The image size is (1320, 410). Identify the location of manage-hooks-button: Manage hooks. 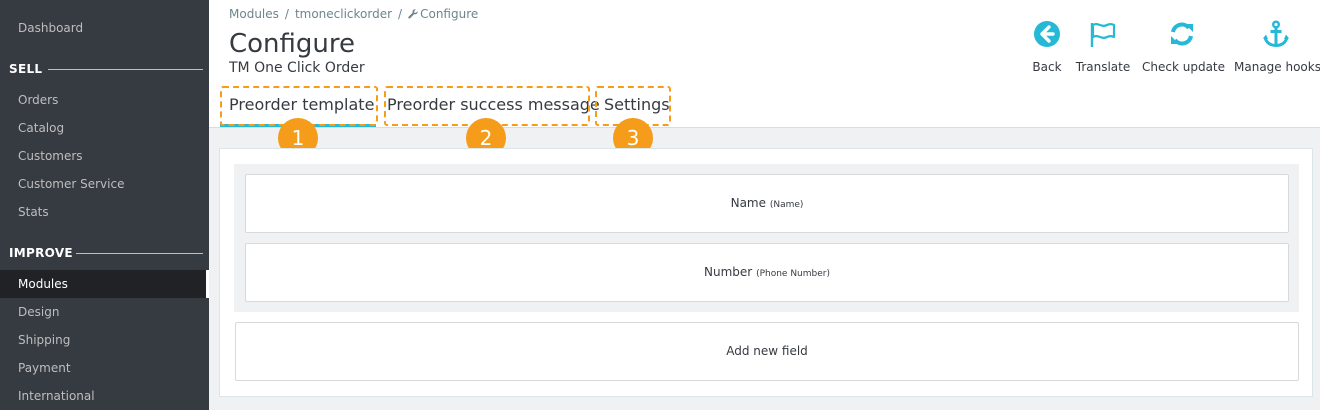
(1277, 47).